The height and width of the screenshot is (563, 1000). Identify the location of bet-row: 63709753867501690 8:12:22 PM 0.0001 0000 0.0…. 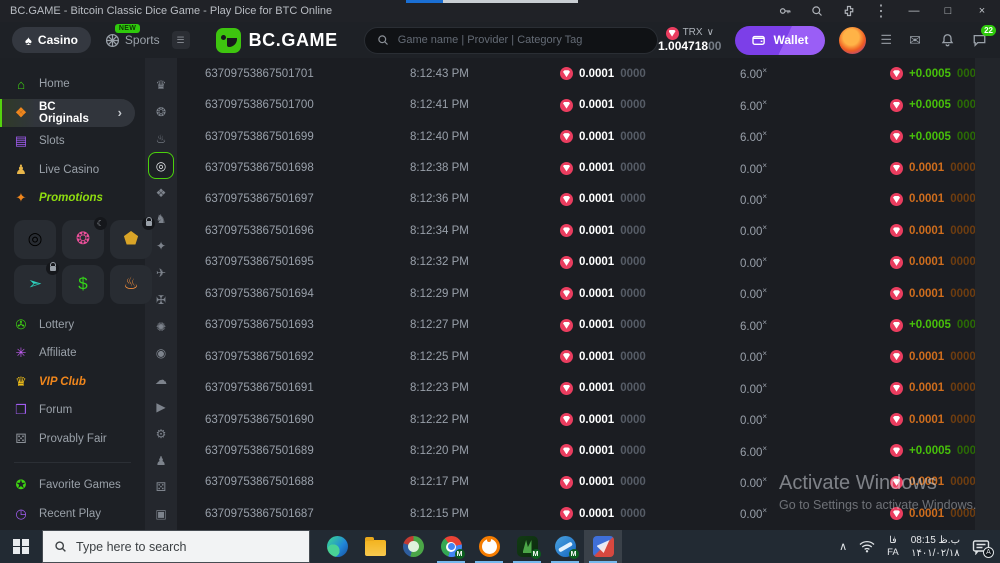
(576, 419).